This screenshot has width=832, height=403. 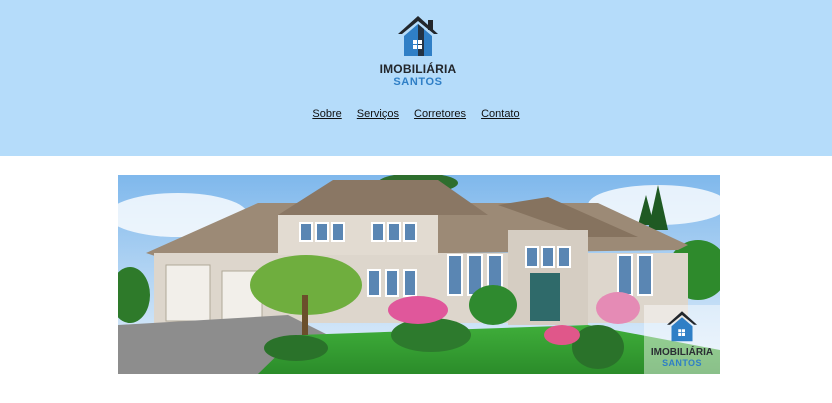 I want to click on brand-name: IMOBILIÁRIA, so click(x=418, y=69).